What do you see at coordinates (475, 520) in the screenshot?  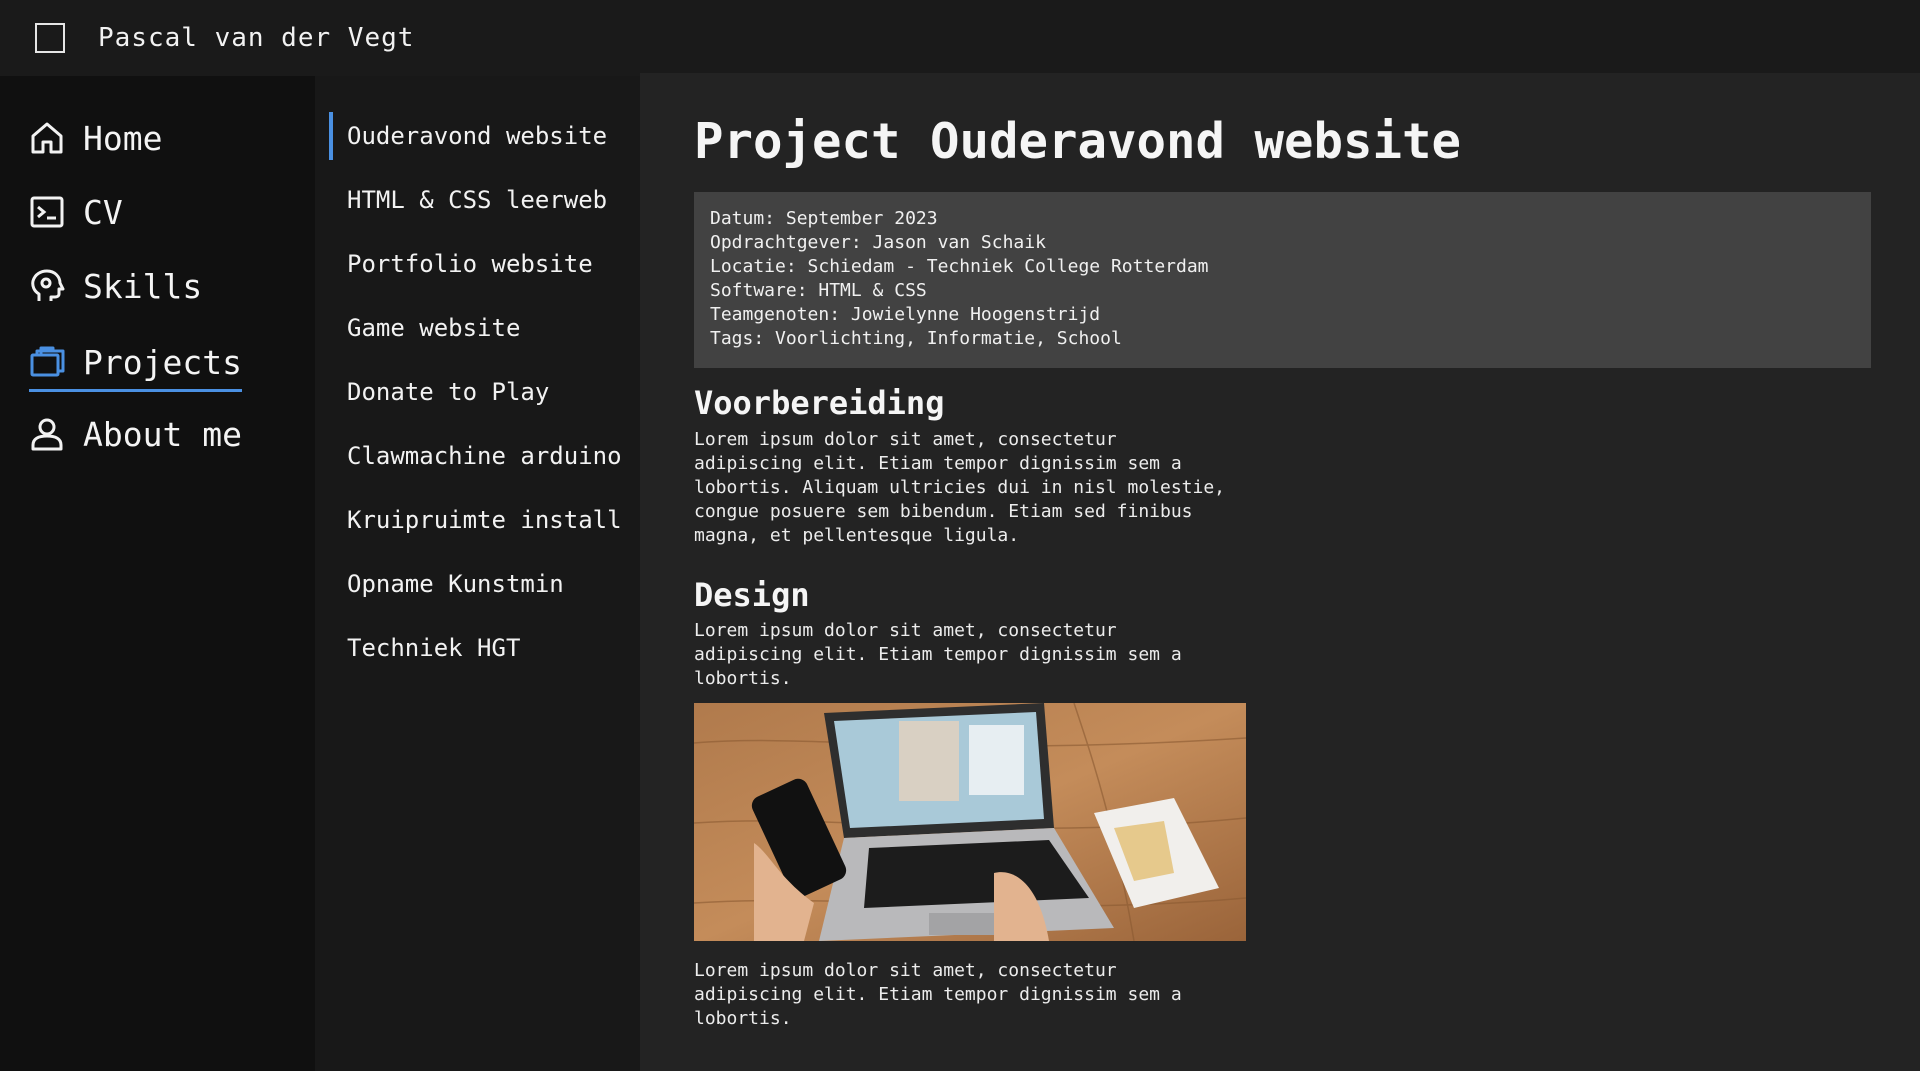 I see `project-link-kruipruimte-install: Kruipruimte install` at bounding box center [475, 520].